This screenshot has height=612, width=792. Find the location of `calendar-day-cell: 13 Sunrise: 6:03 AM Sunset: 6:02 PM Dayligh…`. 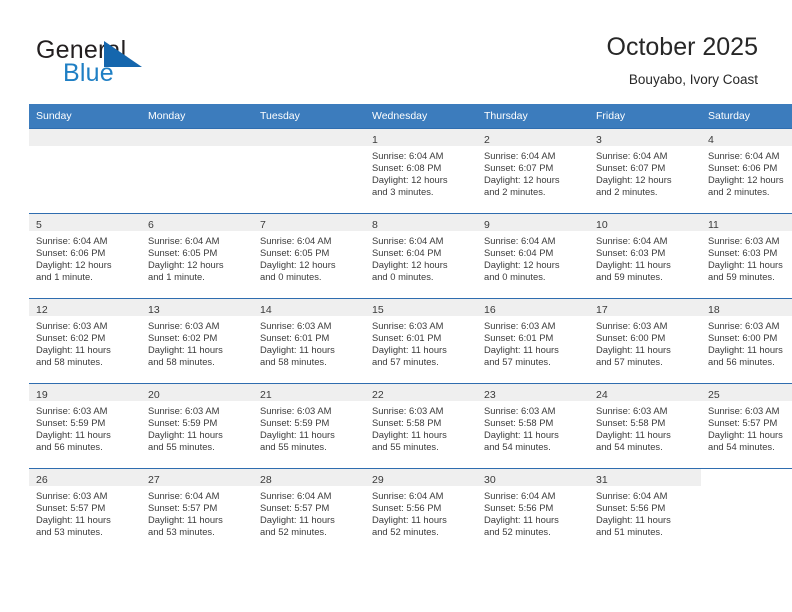

calendar-day-cell: 13 Sunrise: 6:03 AM Sunset: 6:02 PM Dayligh… is located at coordinates (197, 341).